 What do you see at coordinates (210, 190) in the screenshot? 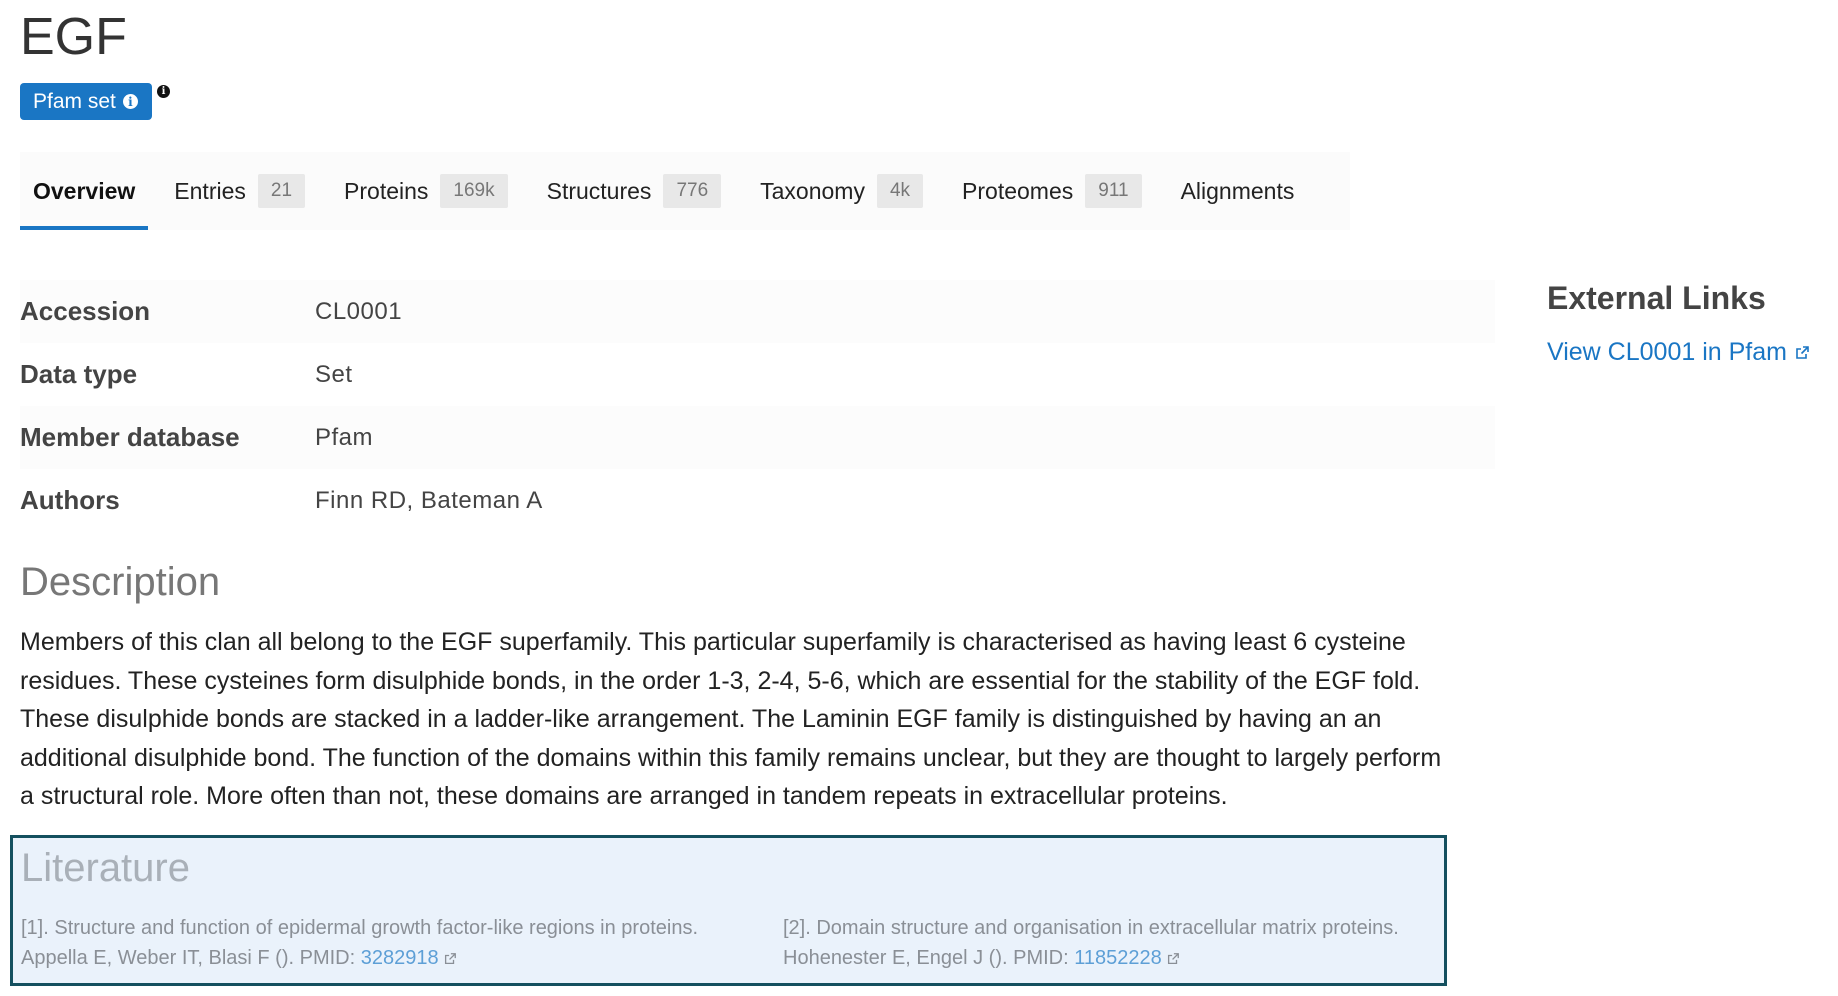
I see `tab-label: Entries` at bounding box center [210, 190].